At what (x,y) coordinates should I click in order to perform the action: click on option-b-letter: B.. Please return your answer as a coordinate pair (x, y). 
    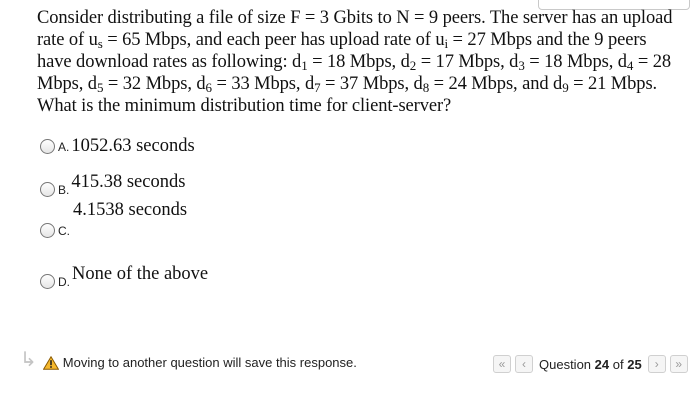
    Looking at the image, I should click on (64, 189).